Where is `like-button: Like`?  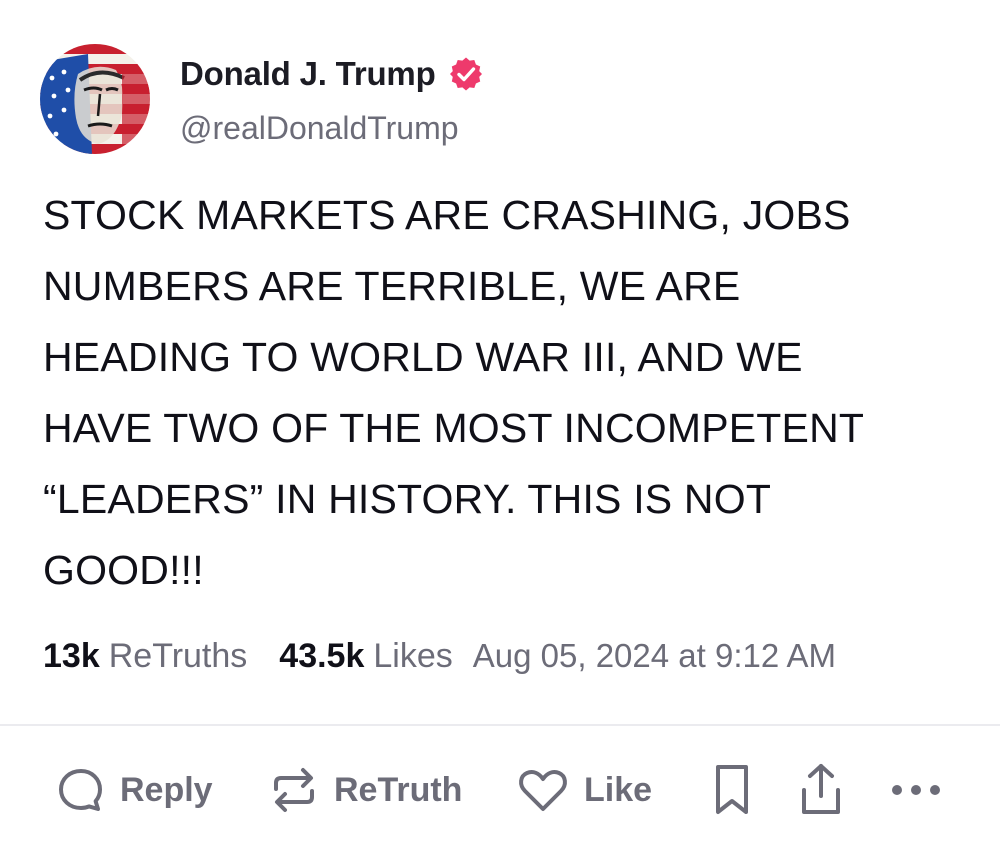 like-button: Like is located at coordinates (584, 790).